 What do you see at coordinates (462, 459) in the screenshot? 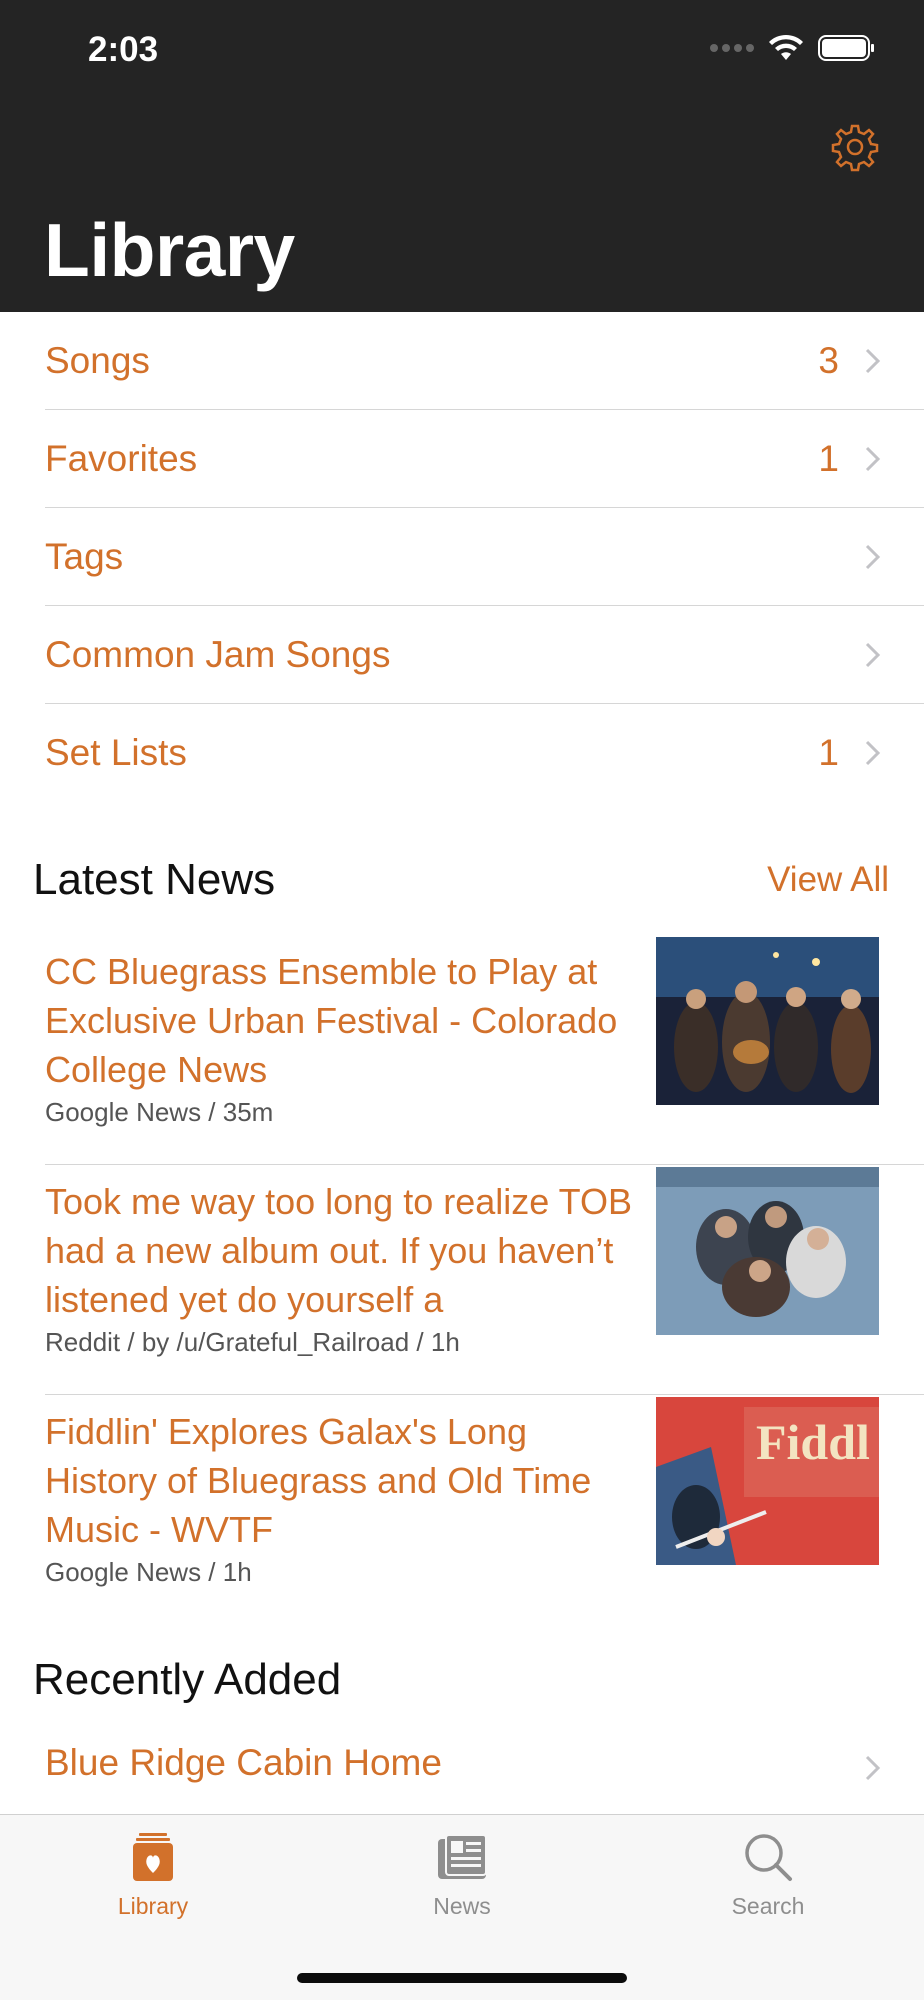
I see `library-item-favorites: Favorites 1` at bounding box center [462, 459].